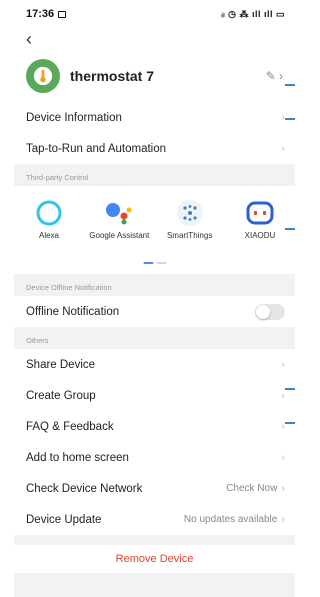  I want to click on row-label: Device Information, so click(74, 117).